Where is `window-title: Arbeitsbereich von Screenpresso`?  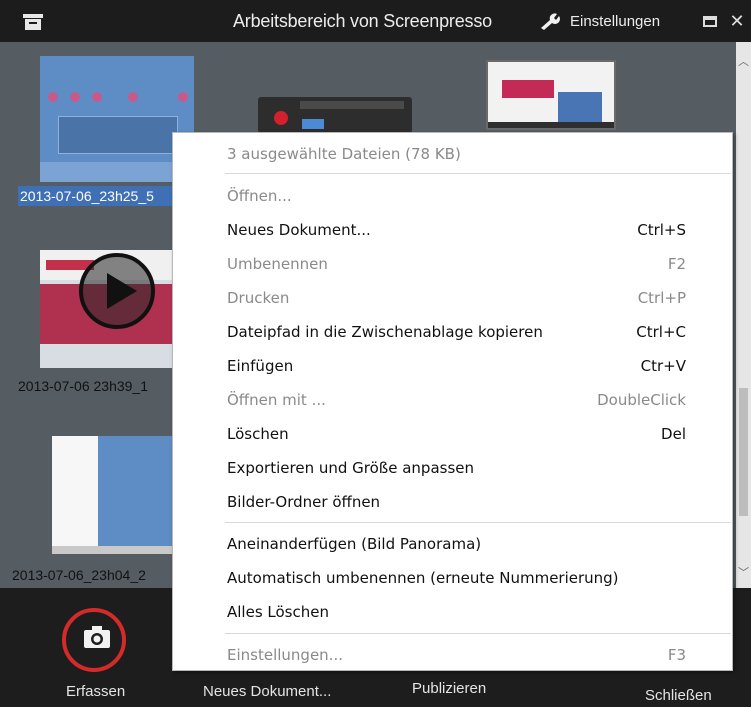
window-title: Arbeitsbereich von Screenpresso is located at coordinates (362, 21).